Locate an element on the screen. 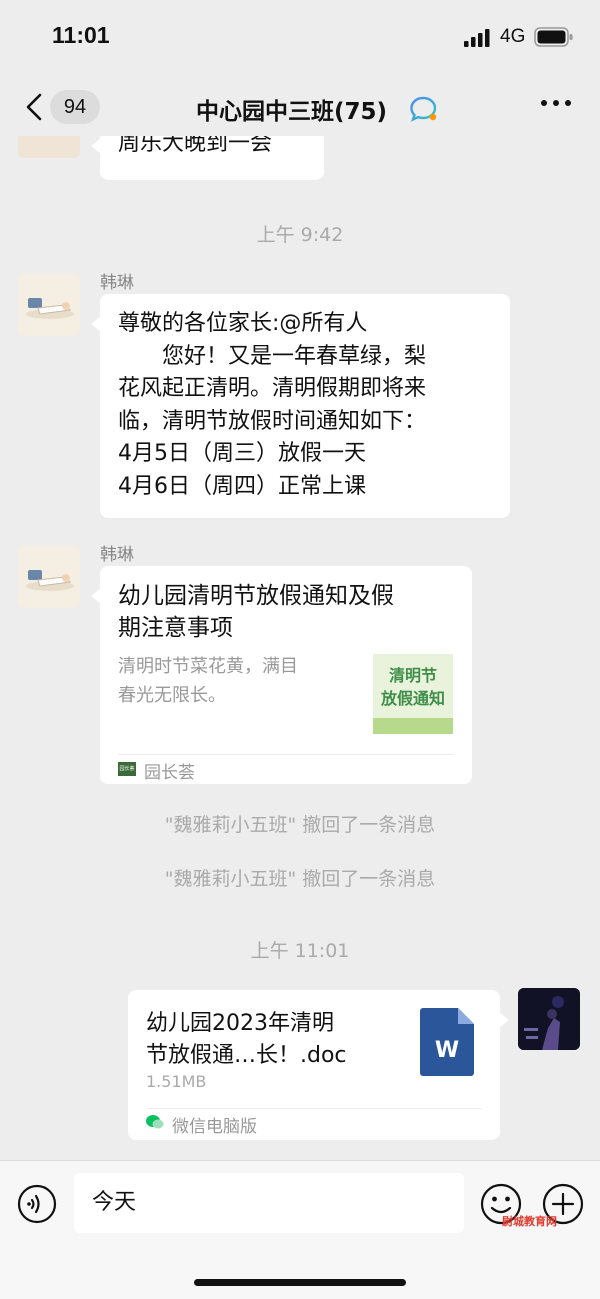 Image resolution: width=600 pixels, height=1299 pixels. message-input: 今天 is located at coordinates (269, 1203).